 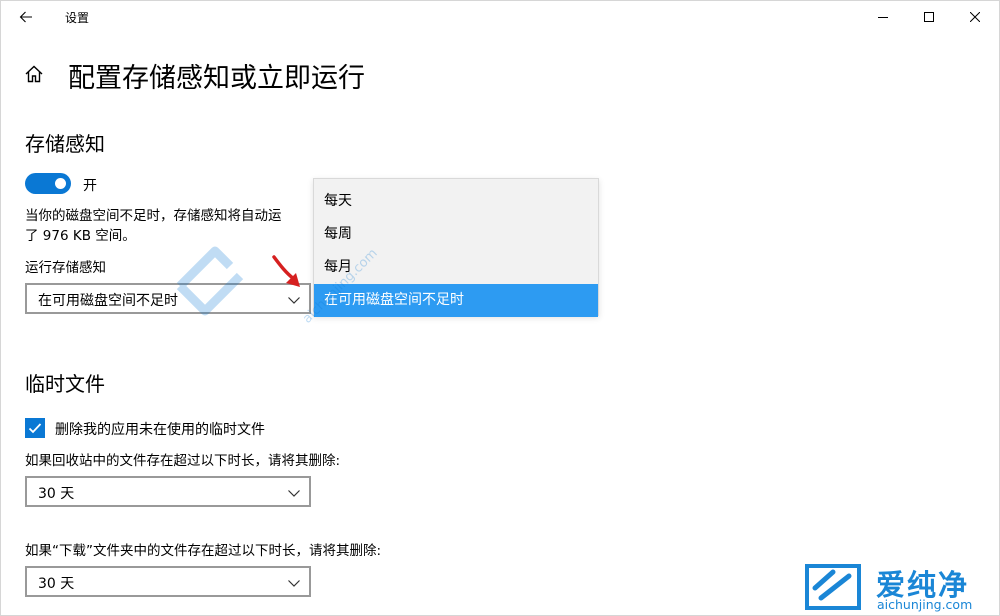 I want to click on run-storage-sense-label: 运行存储感知, so click(x=65, y=268).